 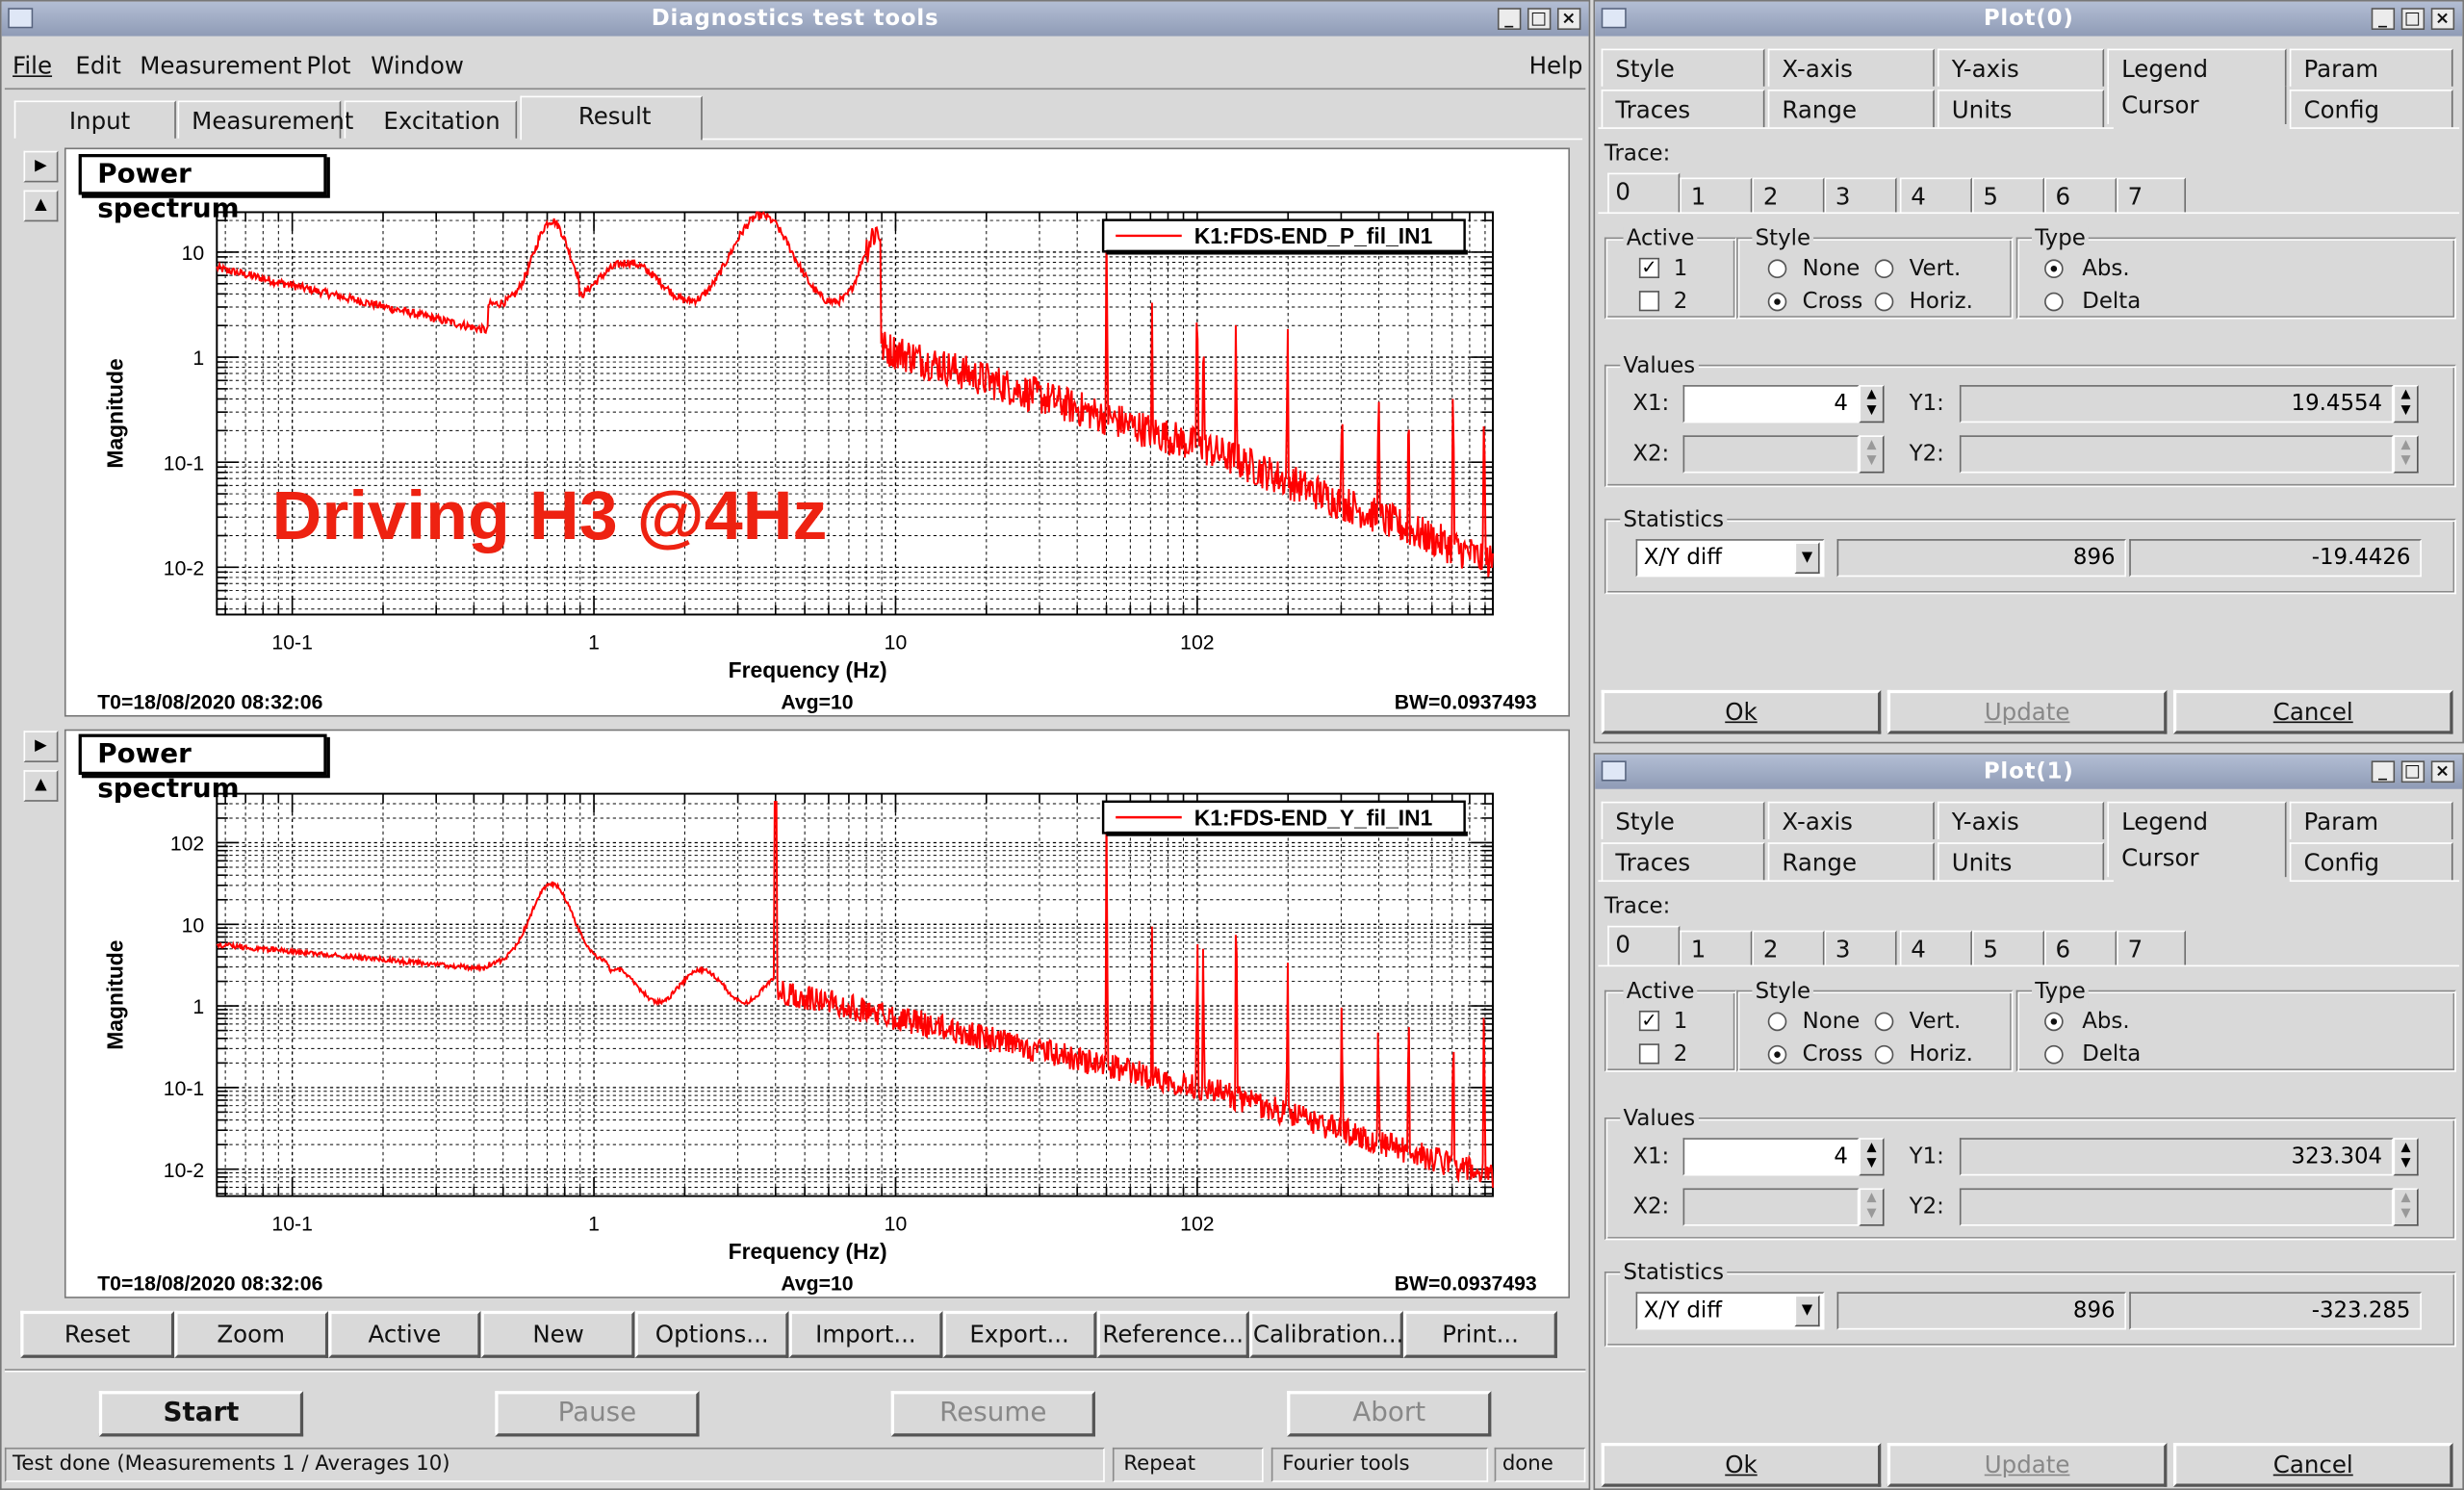 I want to click on new-button: New, so click(x=558, y=1334).